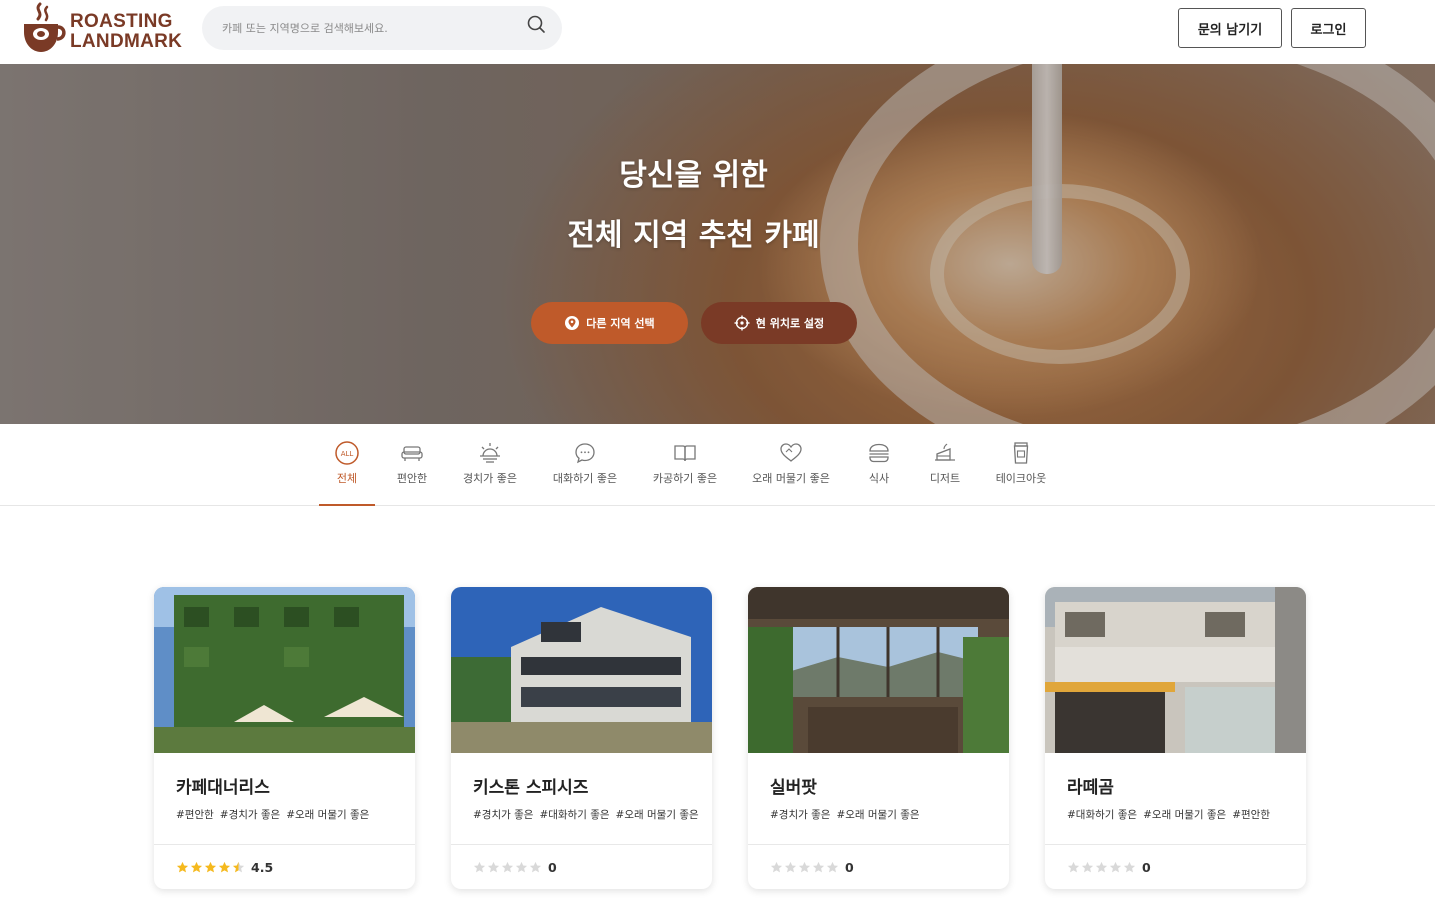 This screenshot has height=914, width=1435. Describe the element at coordinates (262, 867) in the screenshot. I see `rating-value: 4.5` at that location.